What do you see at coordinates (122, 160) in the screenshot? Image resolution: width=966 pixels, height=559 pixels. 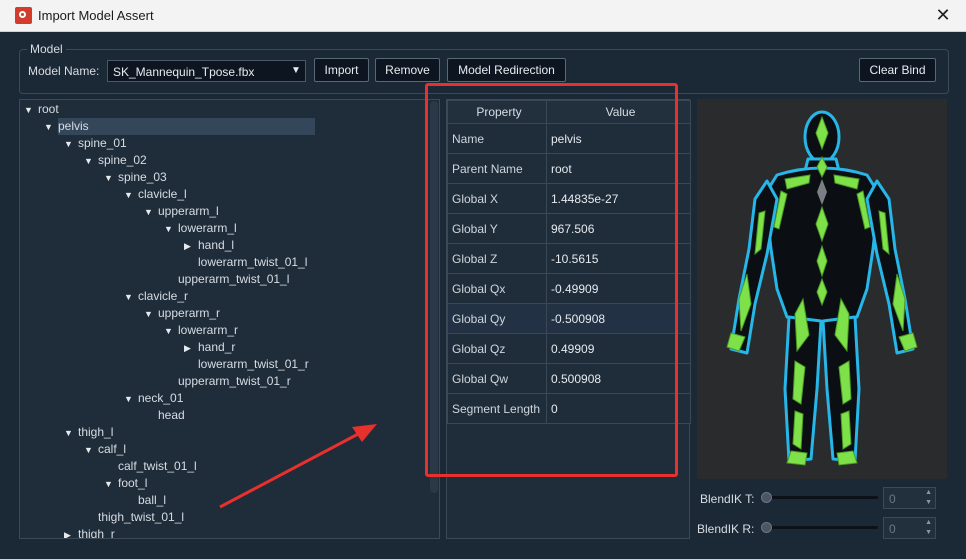 I see `tree-item-label: spine_02` at bounding box center [122, 160].